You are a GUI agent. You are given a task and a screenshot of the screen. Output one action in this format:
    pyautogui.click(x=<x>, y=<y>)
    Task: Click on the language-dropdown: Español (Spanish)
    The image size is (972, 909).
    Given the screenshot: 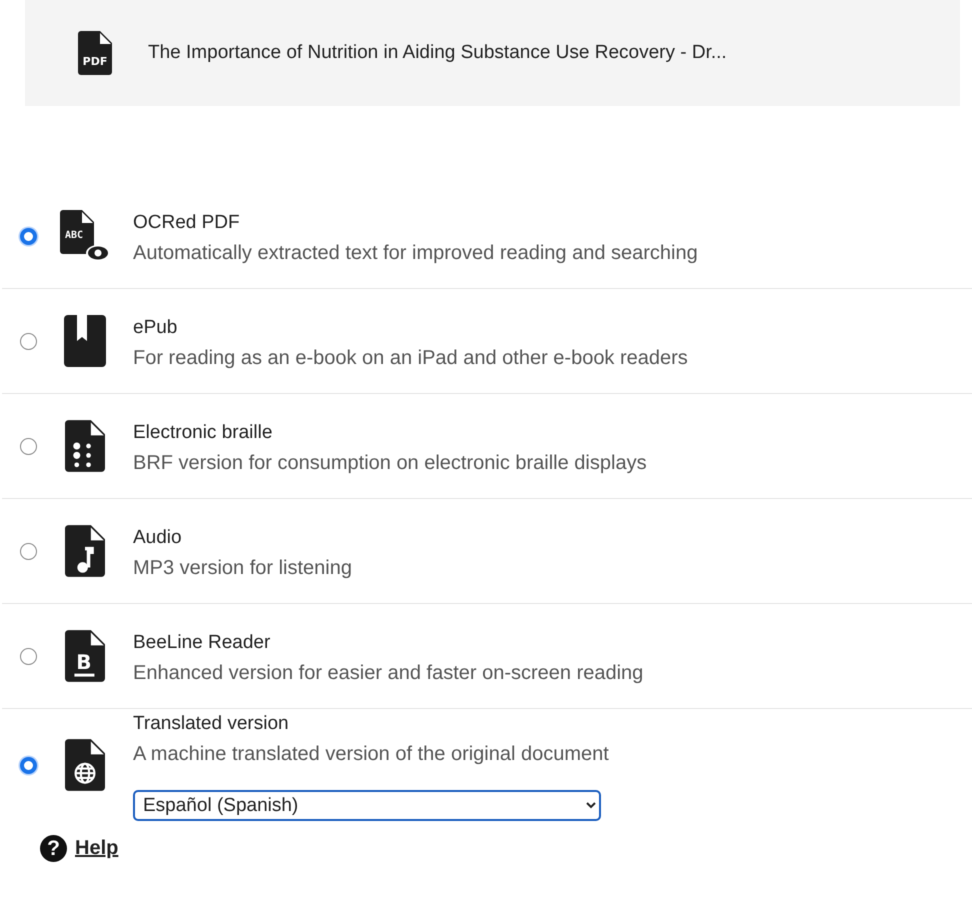 What is the action you would take?
    pyautogui.click(x=367, y=805)
    